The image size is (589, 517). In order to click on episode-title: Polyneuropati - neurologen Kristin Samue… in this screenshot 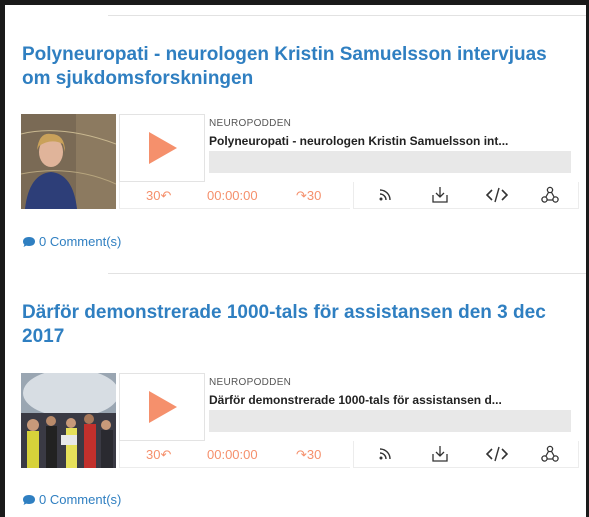, I will do `click(359, 141)`.